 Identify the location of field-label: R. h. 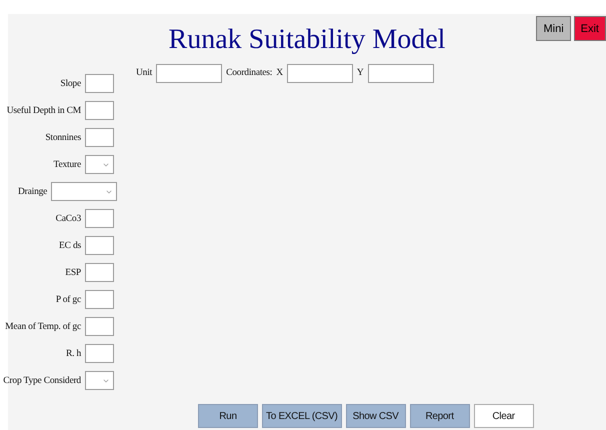
(73, 353).